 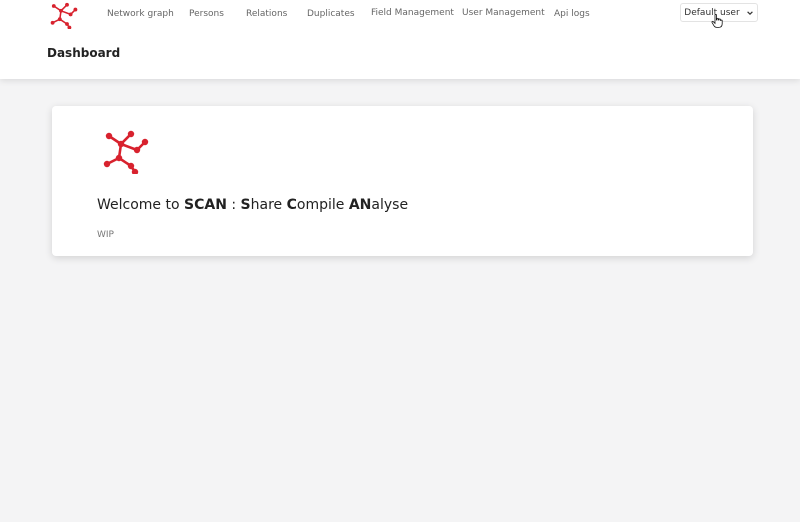 I want to click on pointer-hand-icon, so click(x=717, y=21).